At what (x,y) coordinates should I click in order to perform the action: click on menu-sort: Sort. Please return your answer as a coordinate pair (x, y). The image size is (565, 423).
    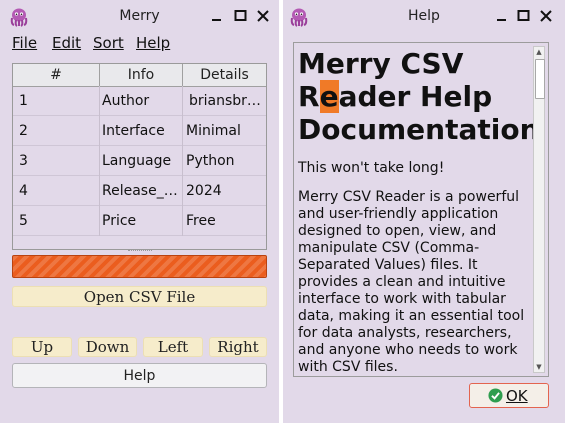
    Looking at the image, I should click on (108, 43).